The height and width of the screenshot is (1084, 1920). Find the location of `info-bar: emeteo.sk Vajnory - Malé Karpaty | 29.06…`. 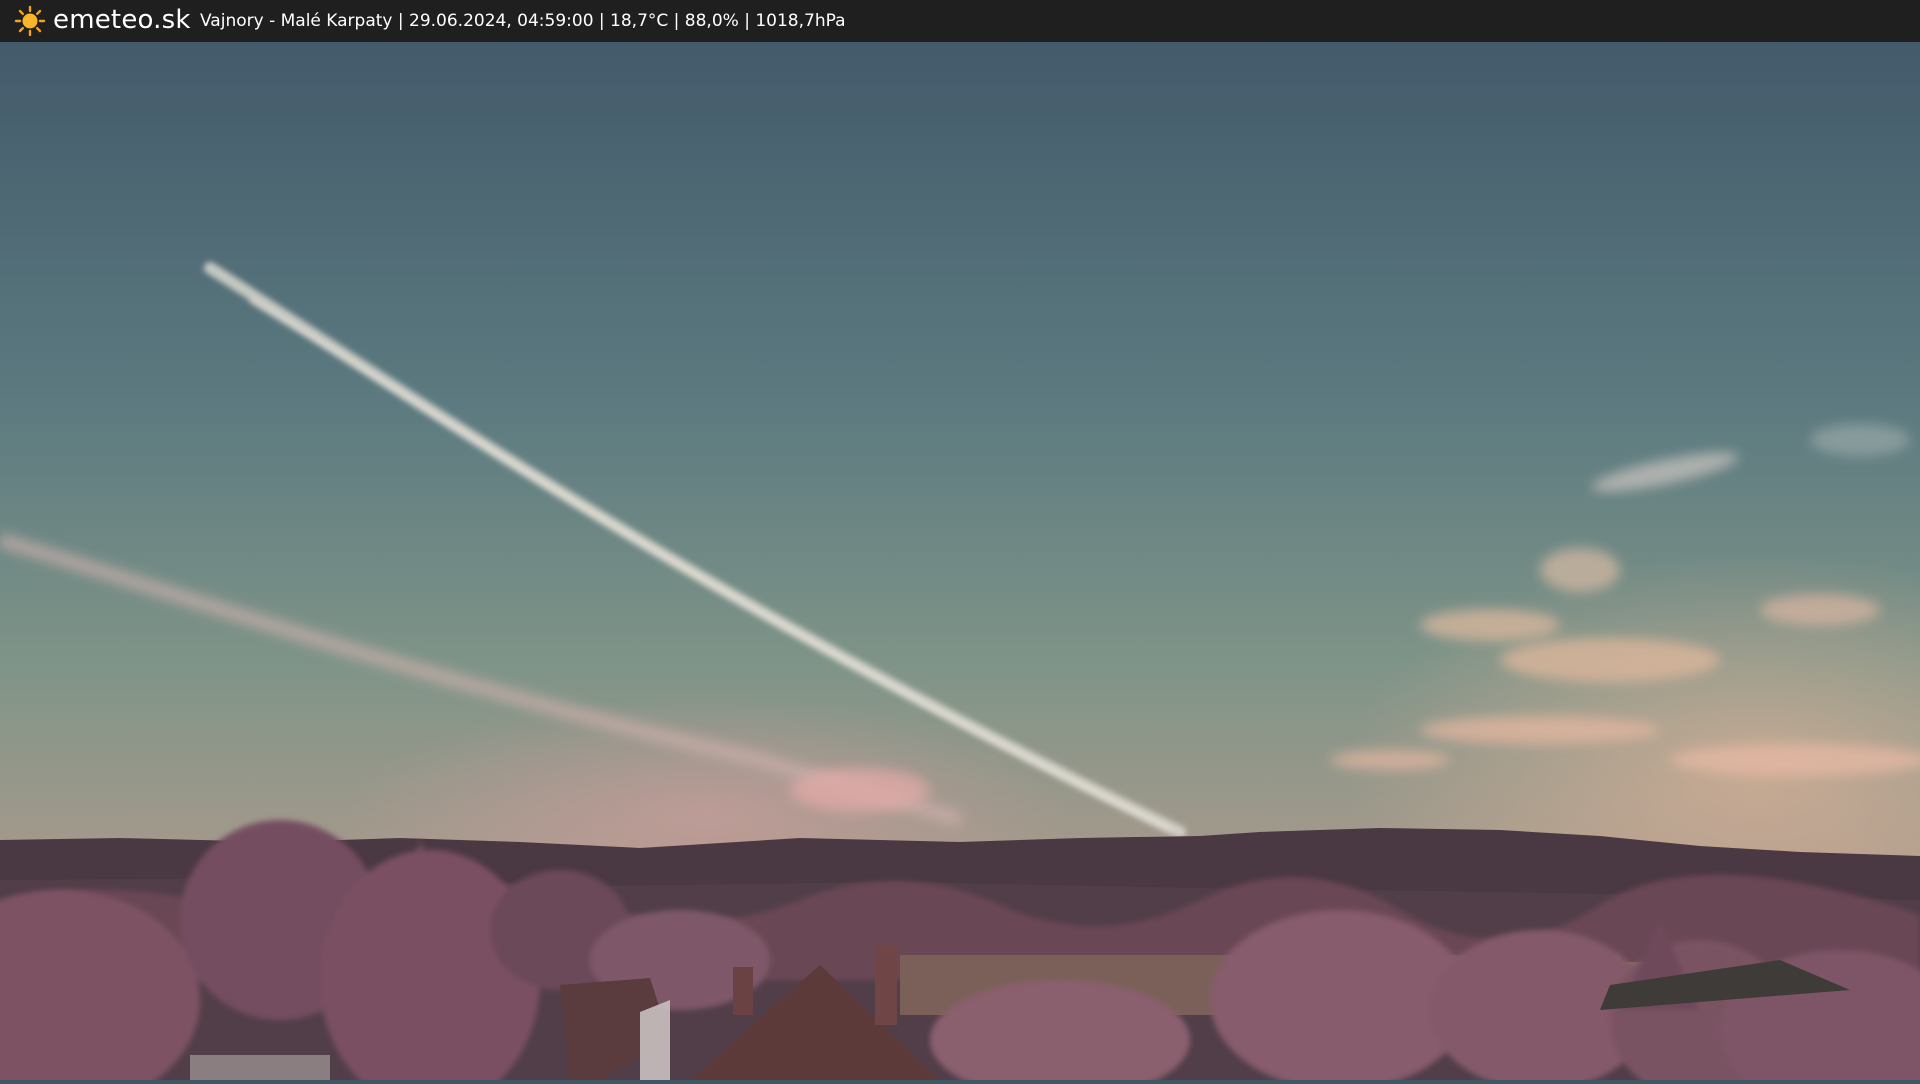

info-bar: emeteo.sk Vajnory - Malé Karpaty | 29.06… is located at coordinates (960, 21).